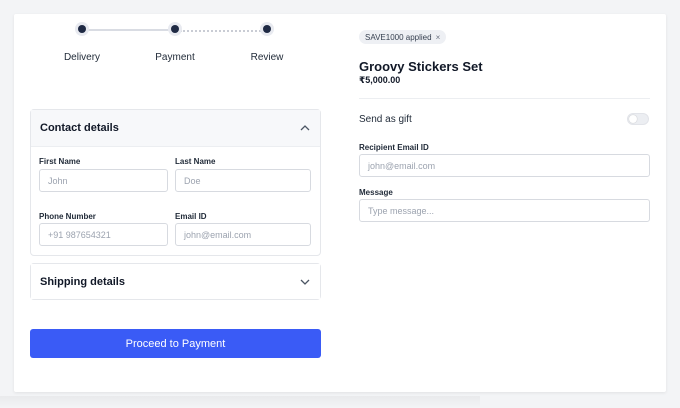  Describe the element at coordinates (82, 57) in the screenshot. I see `step-label-delivery: Delivery` at that location.